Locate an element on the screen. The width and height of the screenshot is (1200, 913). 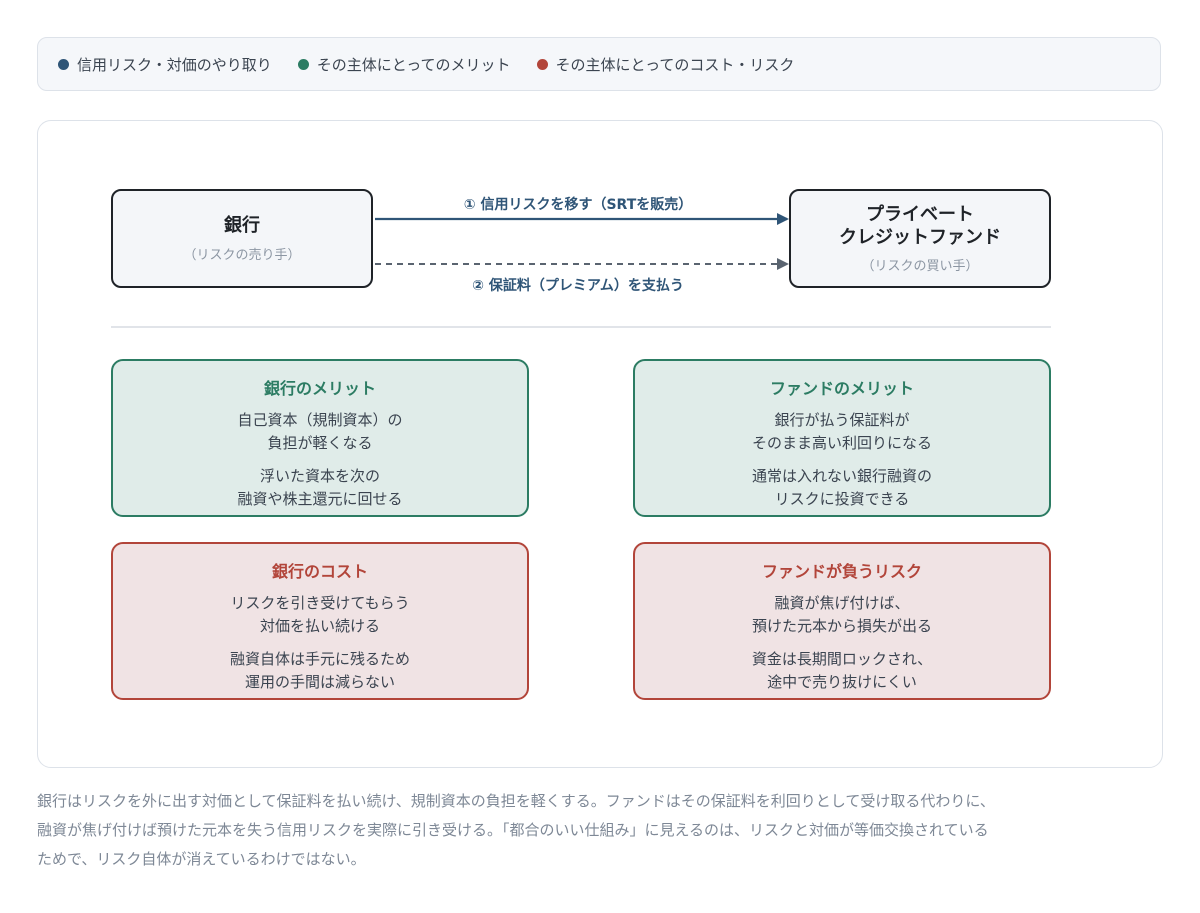
card-line: 浮いた資本を次の 融資や株主還元に回せる is located at coordinates (320, 487).